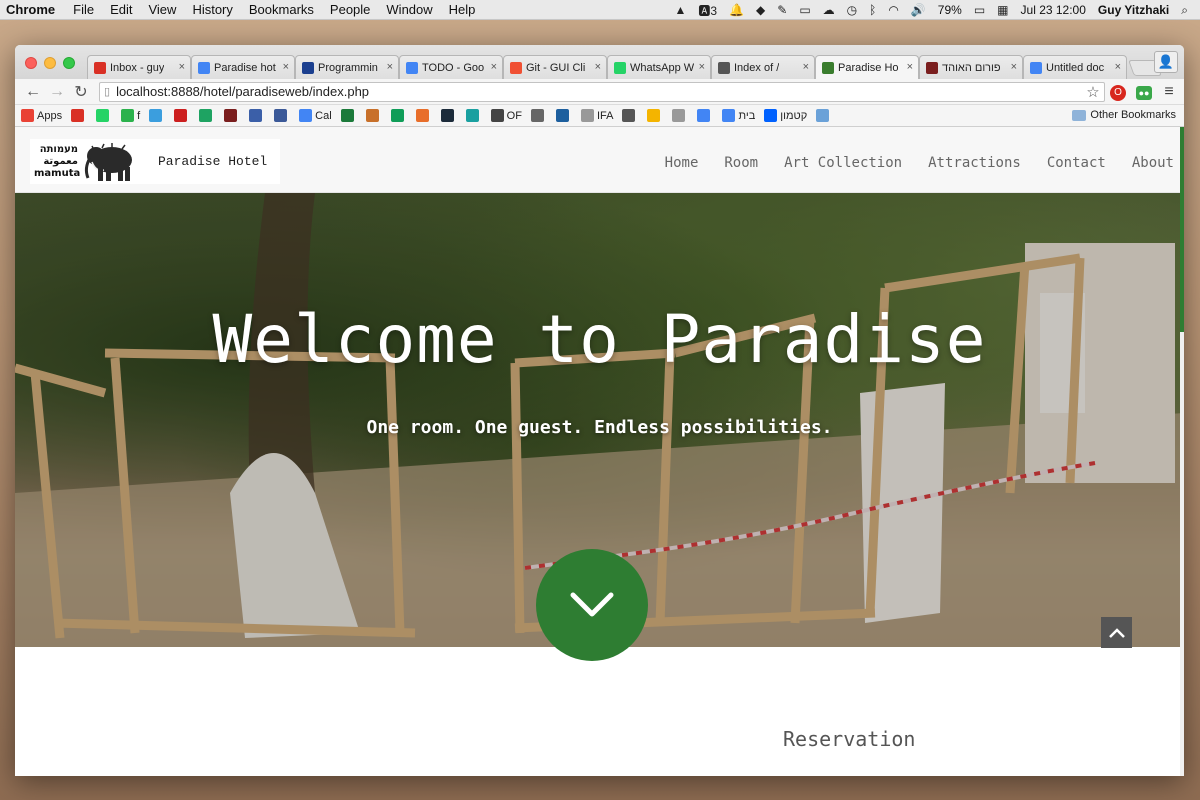 Image resolution: width=1200 pixels, height=800 pixels. Describe the element at coordinates (33, 92) in the screenshot. I see `back-icon: ←` at that location.